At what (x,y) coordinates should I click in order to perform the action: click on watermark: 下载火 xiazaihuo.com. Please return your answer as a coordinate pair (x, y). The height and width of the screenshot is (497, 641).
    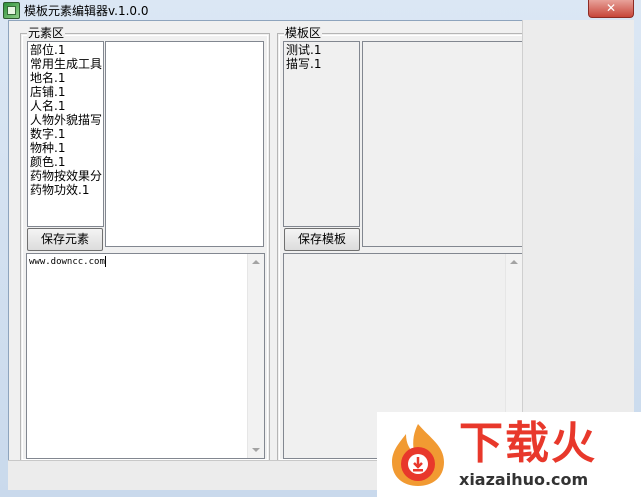
    Looking at the image, I should click on (509, 454).